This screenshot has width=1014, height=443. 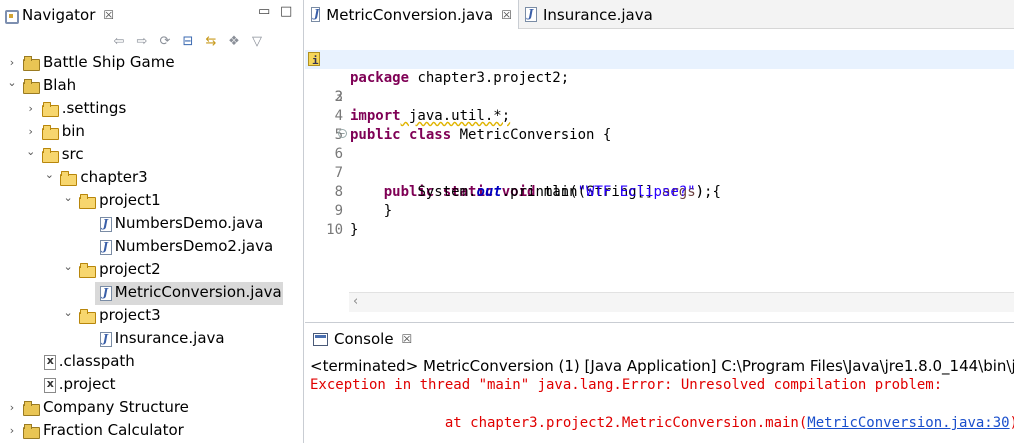 What do you see at coordinates (151, 431) in the screenshot?
I see `tree-item: › Fraction Calculator` at bounding box center [151, 431].